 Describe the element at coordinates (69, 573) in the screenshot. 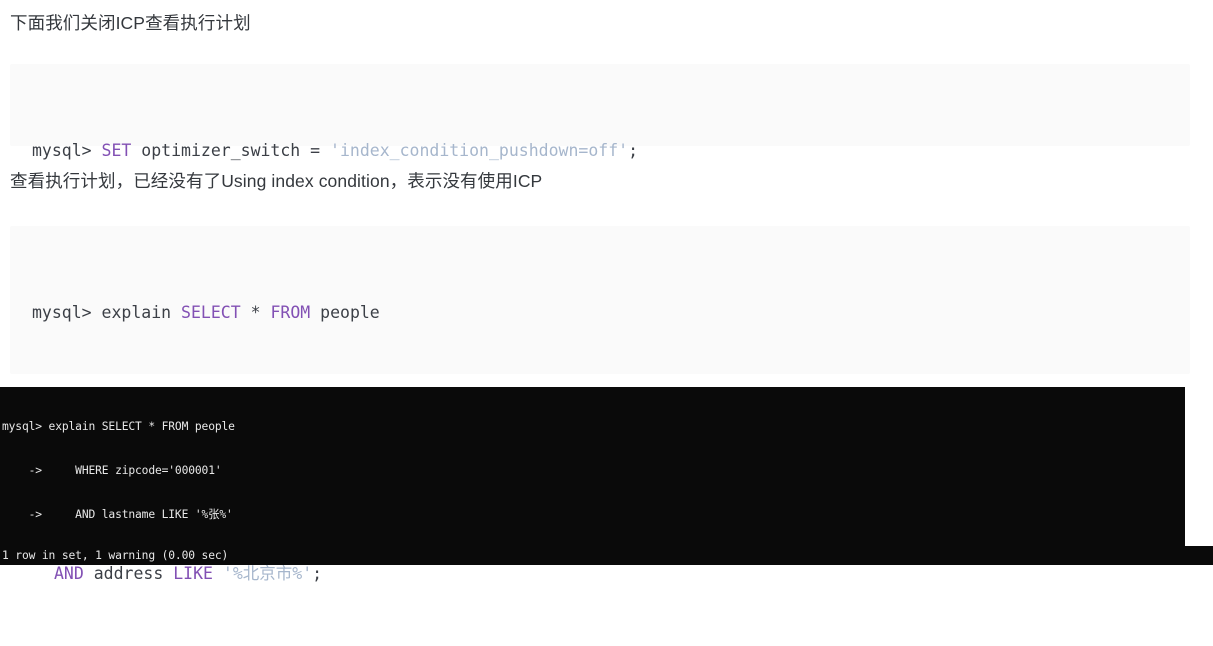

I see `code-keyword-and: AND` at that location.